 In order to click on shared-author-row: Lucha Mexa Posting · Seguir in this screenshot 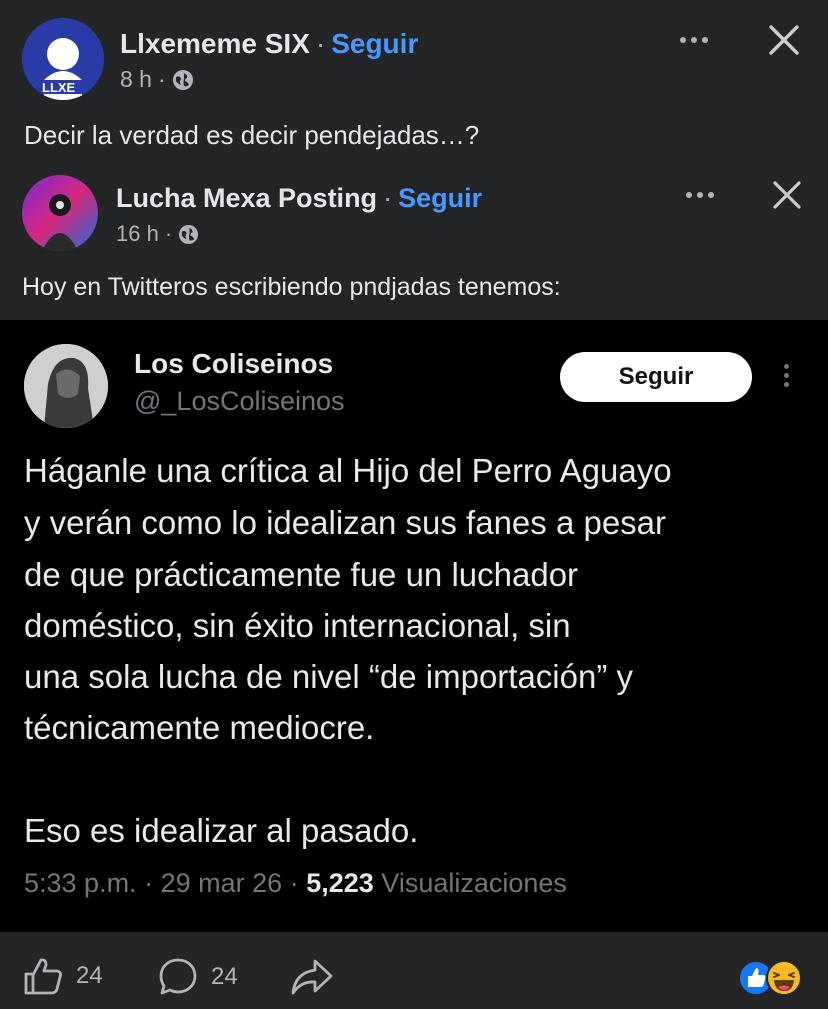, I will do `click(299, 198)`.